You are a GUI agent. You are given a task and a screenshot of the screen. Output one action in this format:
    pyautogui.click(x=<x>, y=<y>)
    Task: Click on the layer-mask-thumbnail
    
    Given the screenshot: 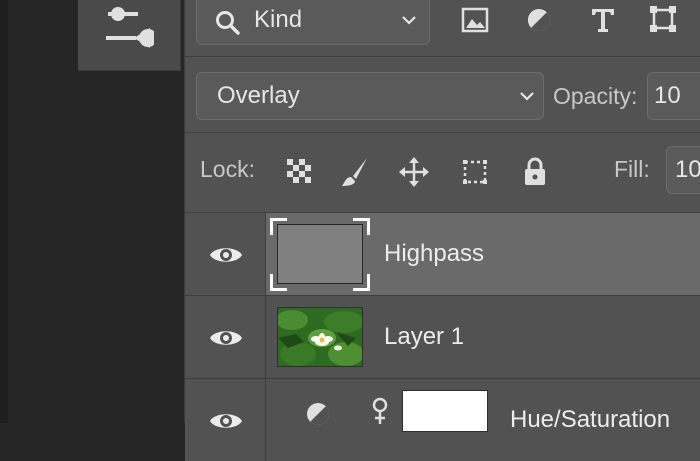 What is the action you would take?
    pyautogui.click(x=445, y=411)
    